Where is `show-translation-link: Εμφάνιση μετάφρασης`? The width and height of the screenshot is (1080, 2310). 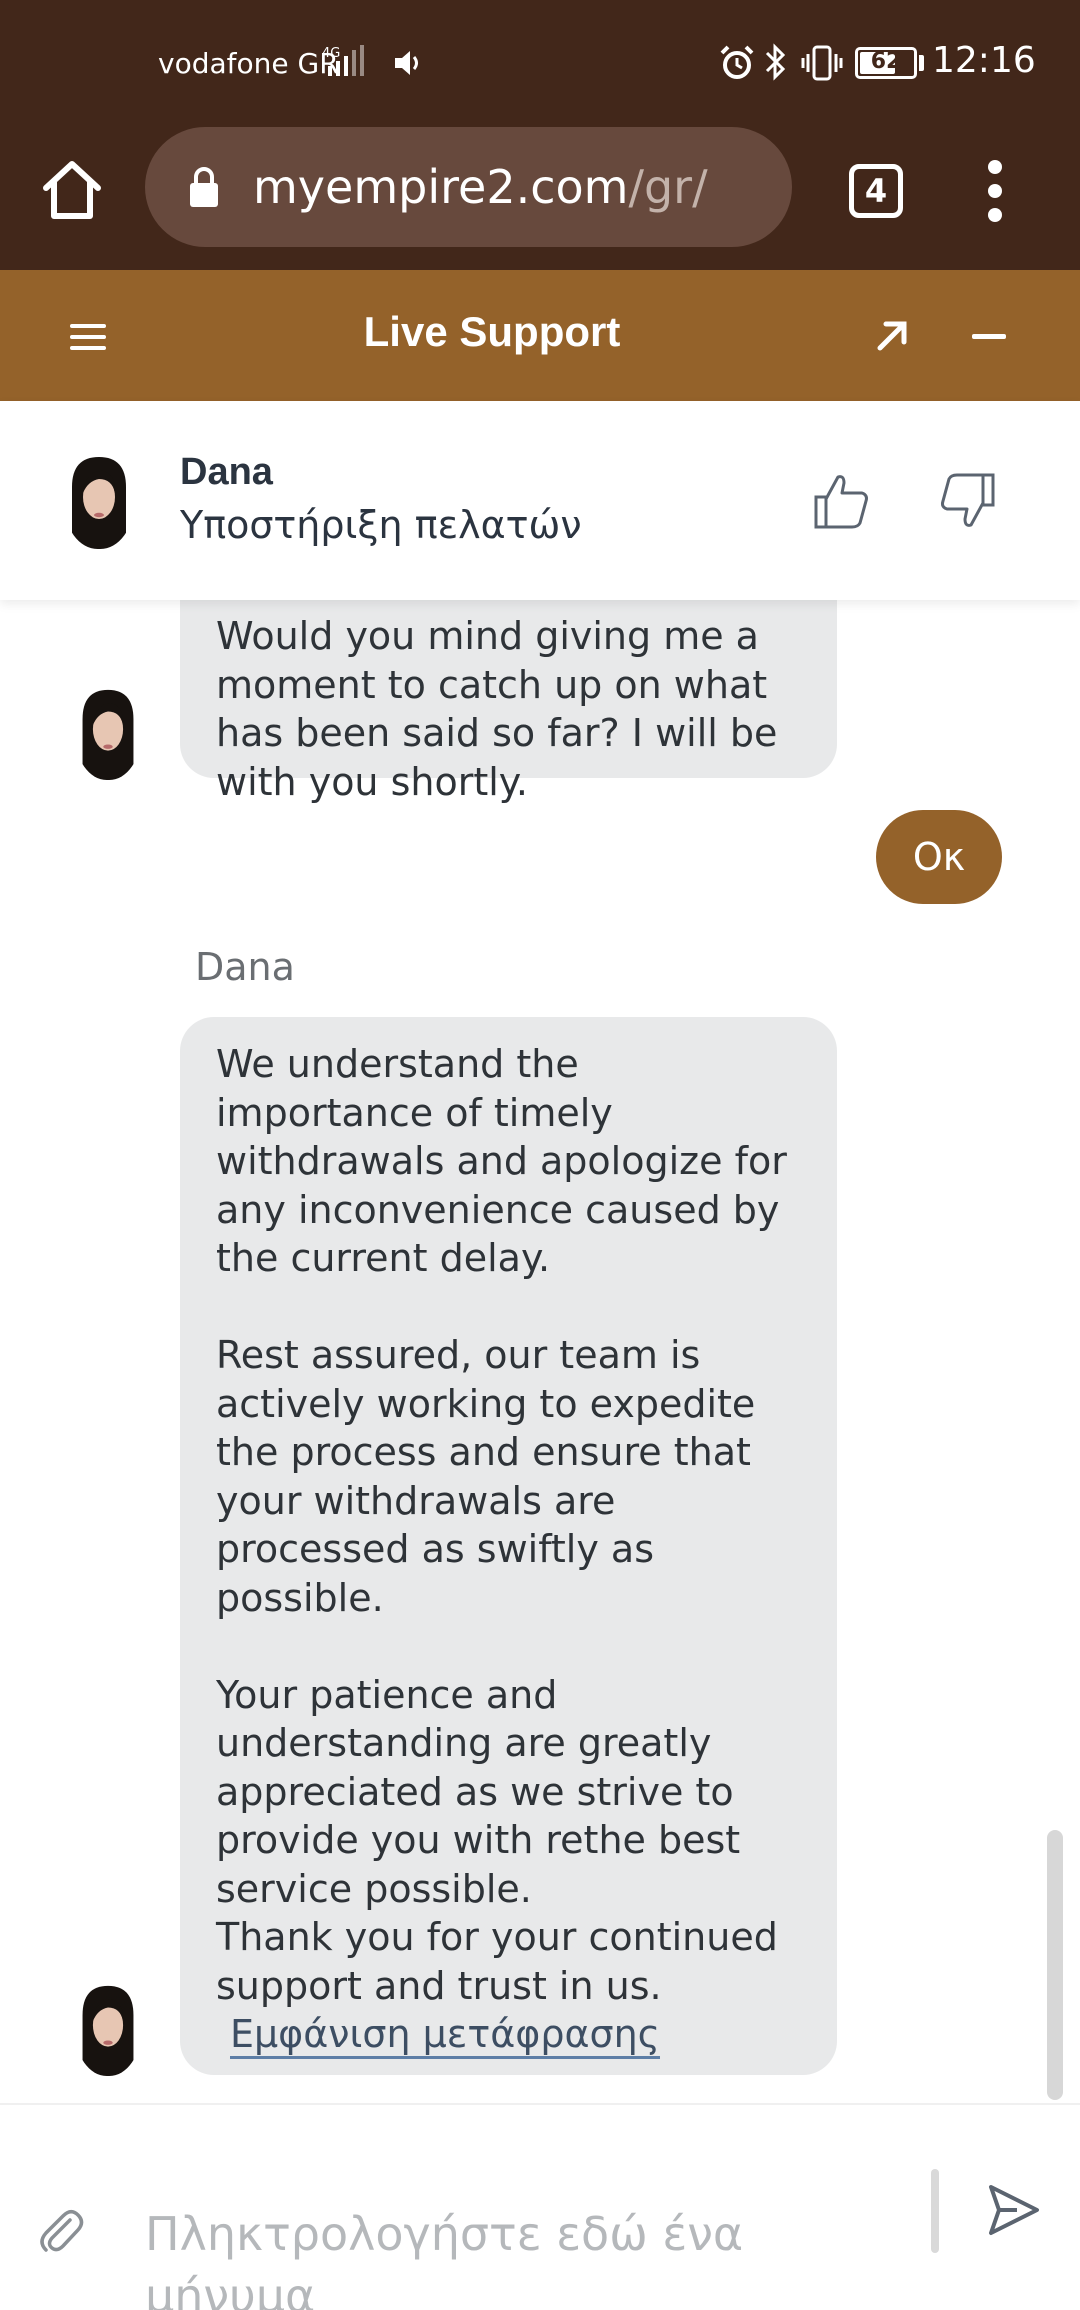
show-translation-link: Εμφάνιση μετάφρασης is located at coordinates (445, 2035).